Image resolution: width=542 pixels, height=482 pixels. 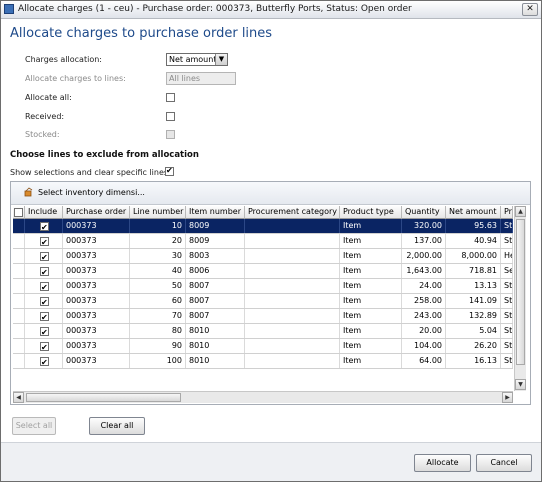 What do you see at coordinates (158, 212) in the screenshot?
I see `column-header-line-number: Line number` at bounding box center [158, 212].